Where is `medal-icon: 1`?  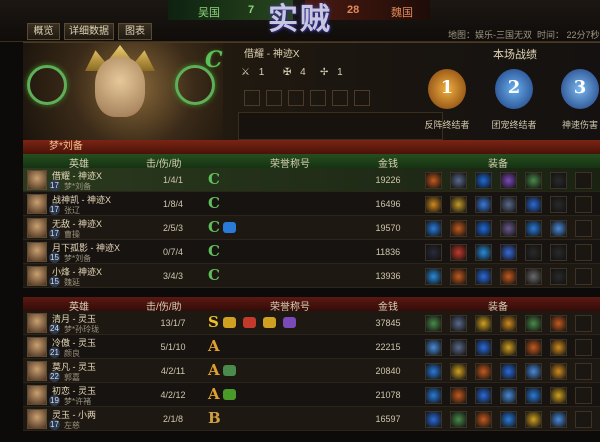 medal-icon: 1 is located at coordinates (447, 89).